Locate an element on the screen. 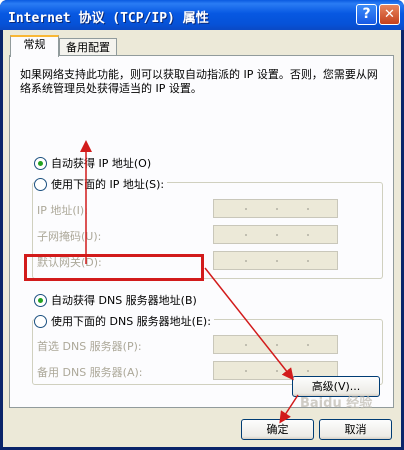 The height and width of the screenshot is (450, 404). arrow-to-ok is located at coordinates (289, 409).